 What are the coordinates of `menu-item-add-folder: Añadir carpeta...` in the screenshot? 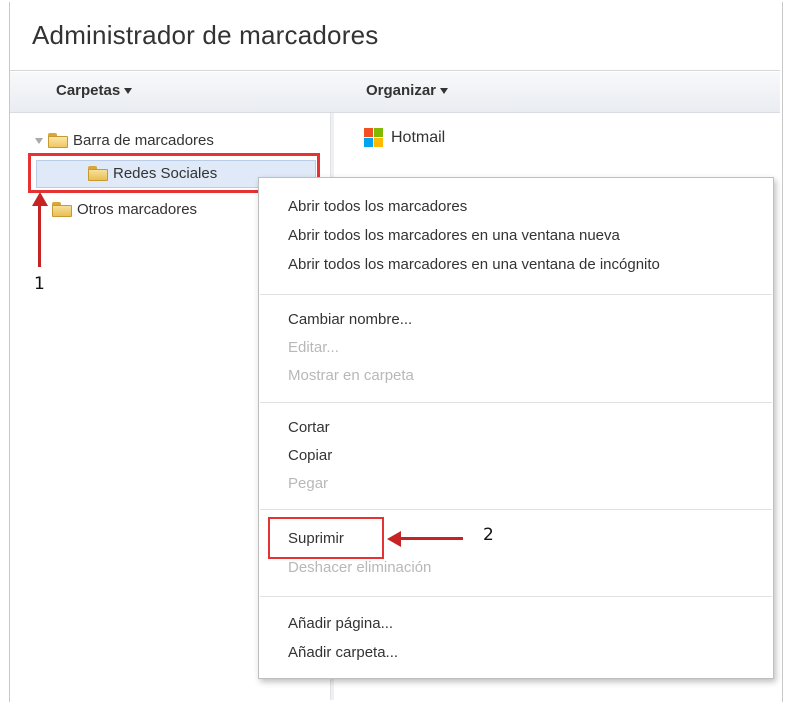 It's located at (343, 652).